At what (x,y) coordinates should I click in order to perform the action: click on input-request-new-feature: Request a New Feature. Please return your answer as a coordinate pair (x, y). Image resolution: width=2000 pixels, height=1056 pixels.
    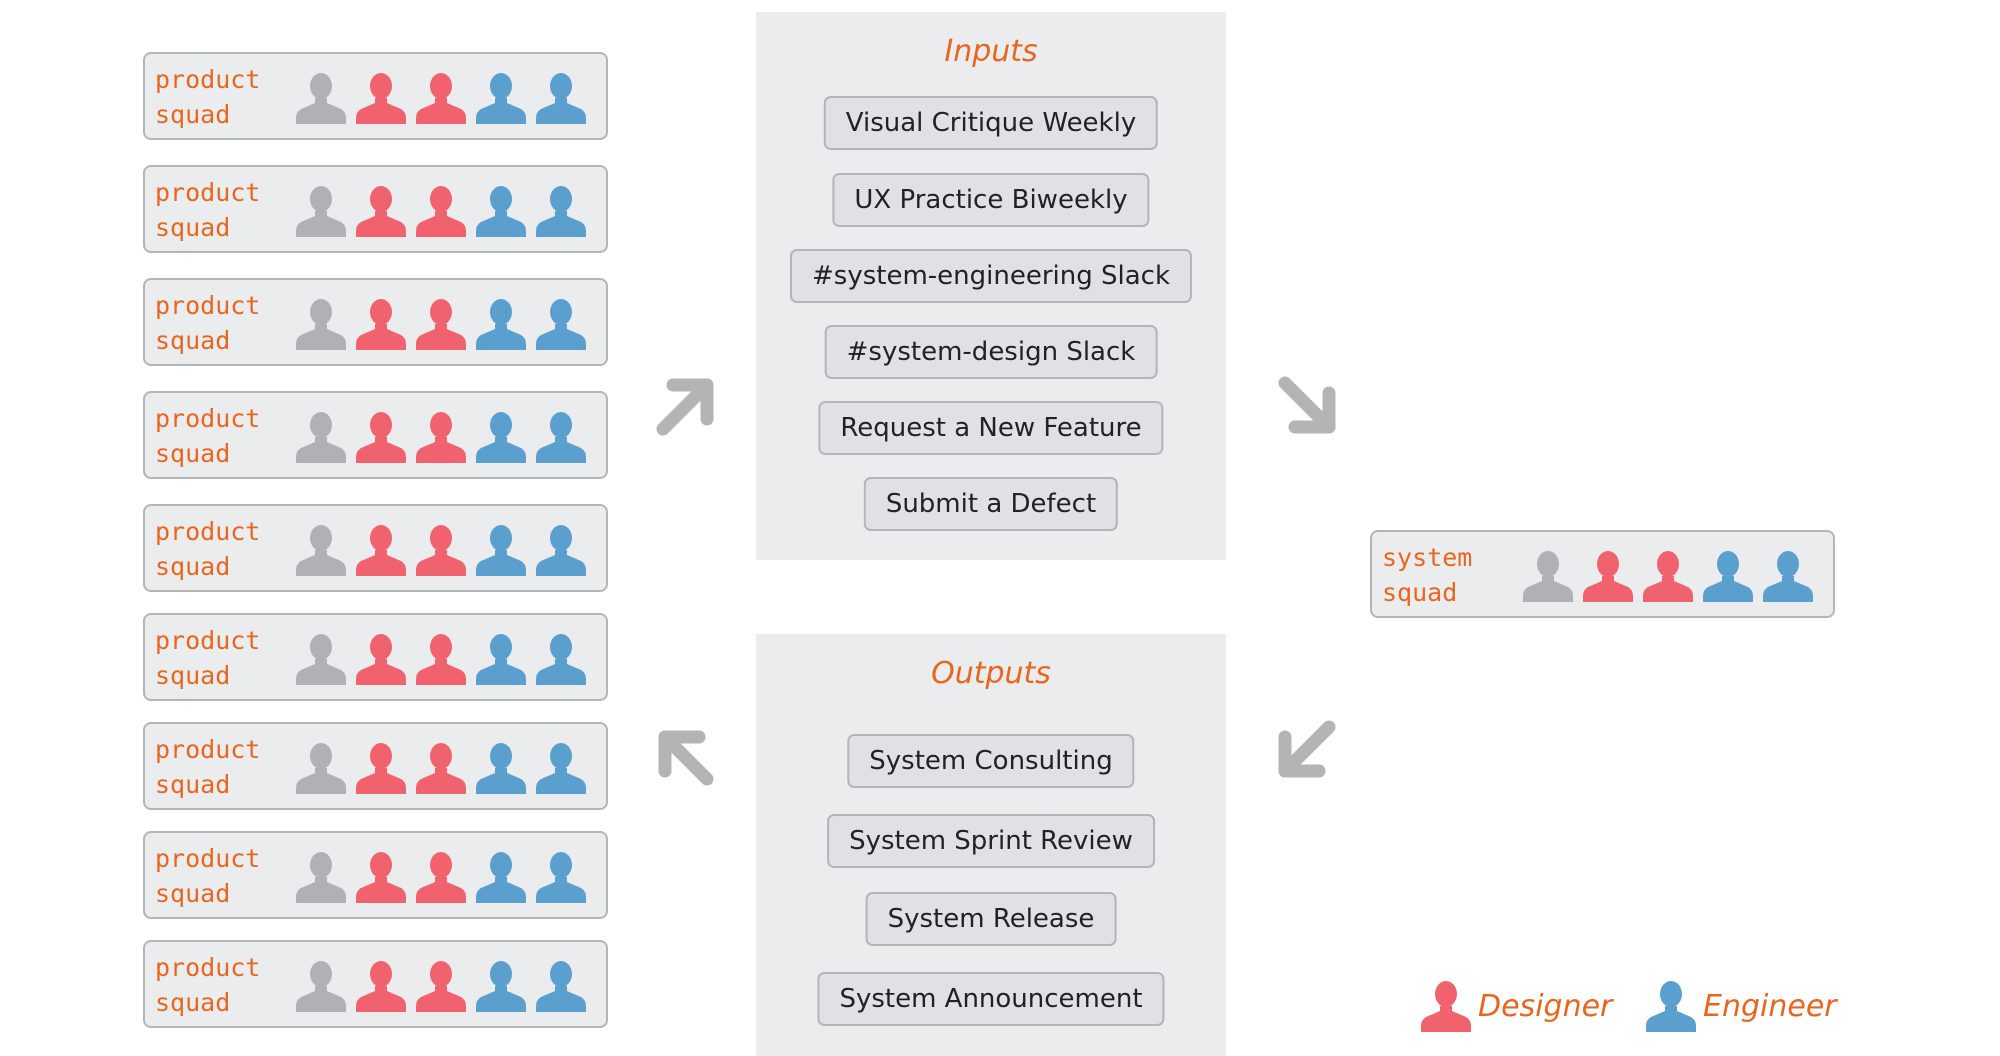
    Looking at the image, I should click on (991, 428).